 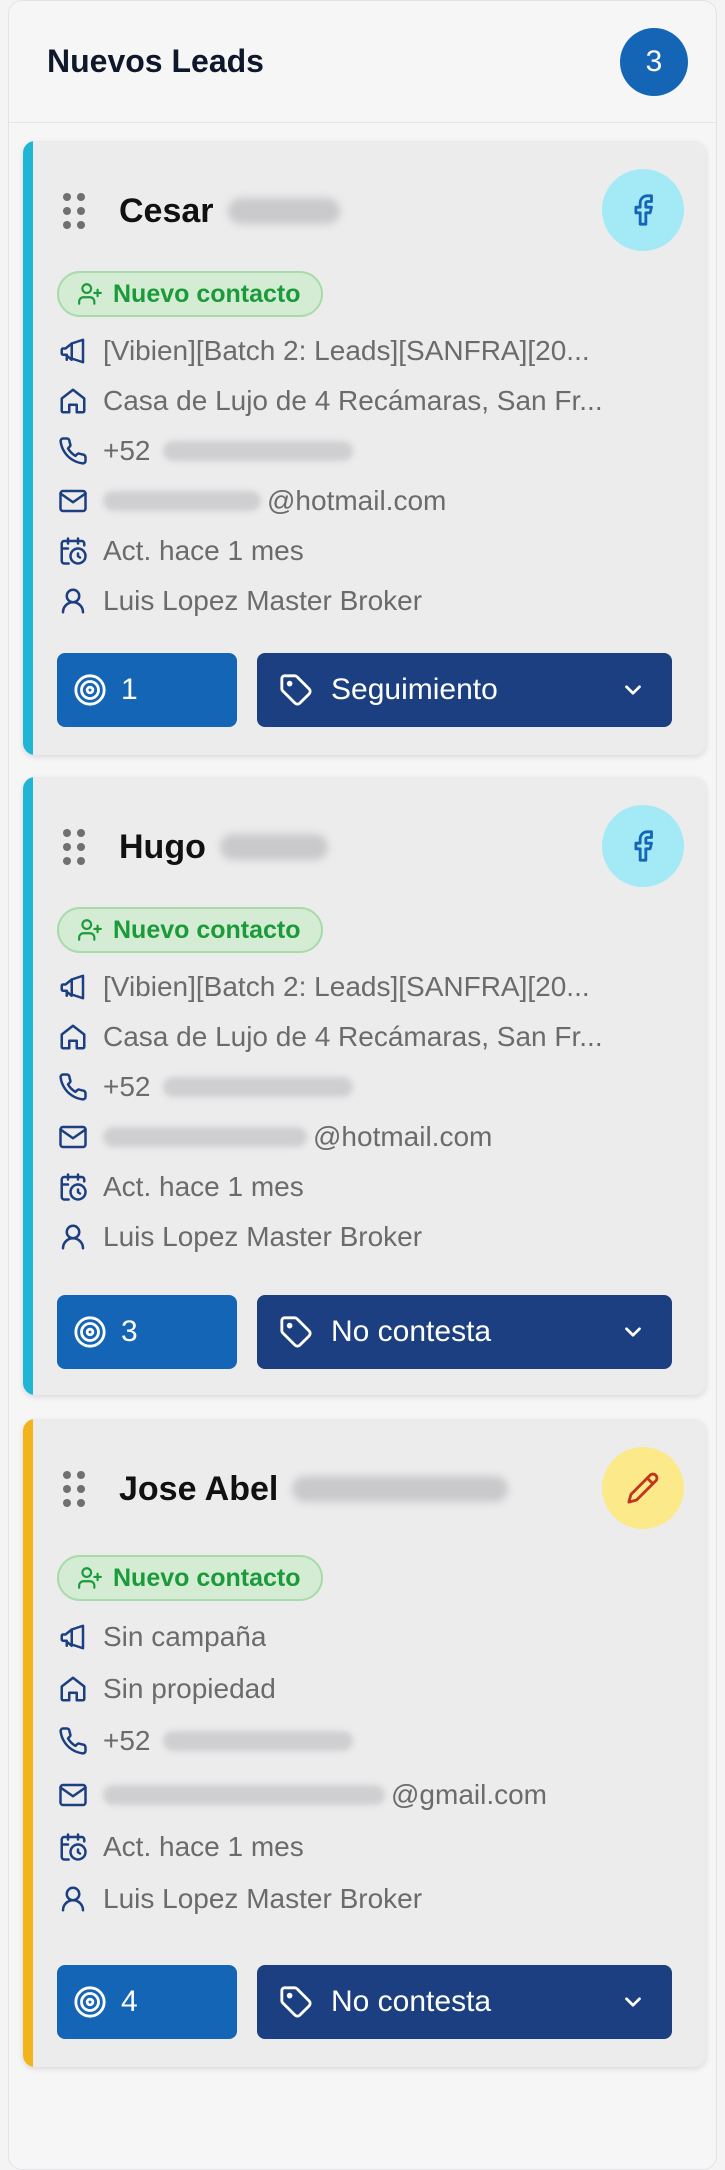 What do you see at coordinates (129, 2001) in the screenshot?
I see `interactions-count: 4` at bounding box center [129, 2001].